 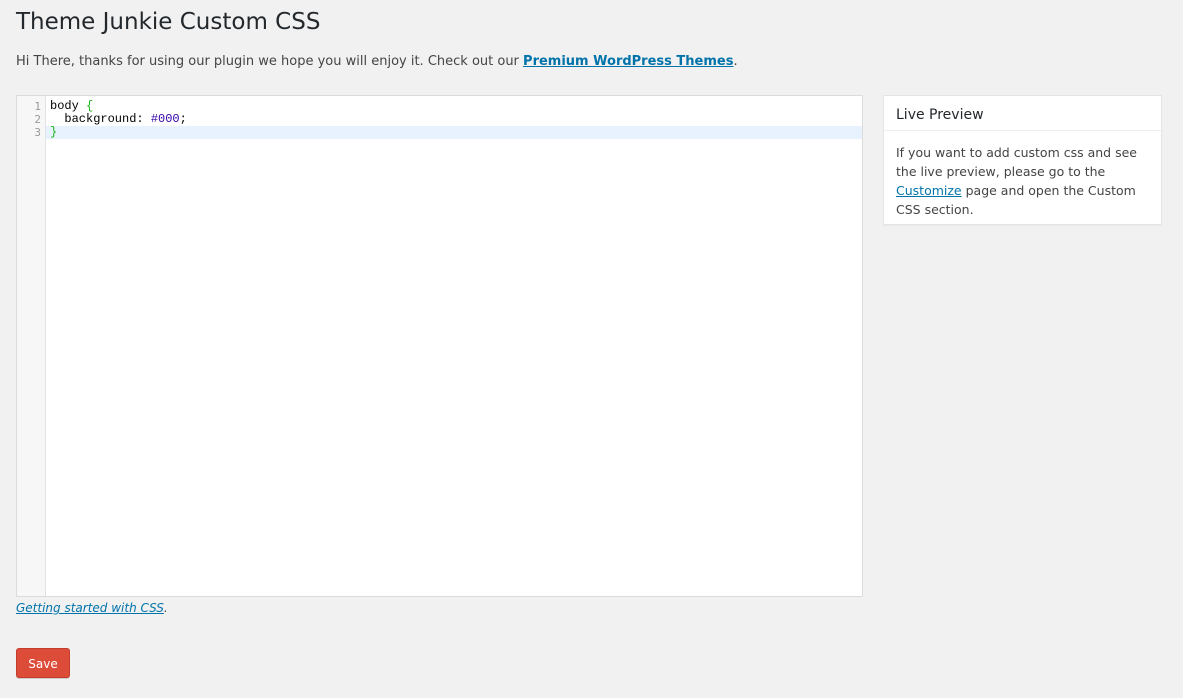 What do you see at coordinates (454, 132) in the screenshot?
I see `code-line-active: }` at bounding box center [454, 132].